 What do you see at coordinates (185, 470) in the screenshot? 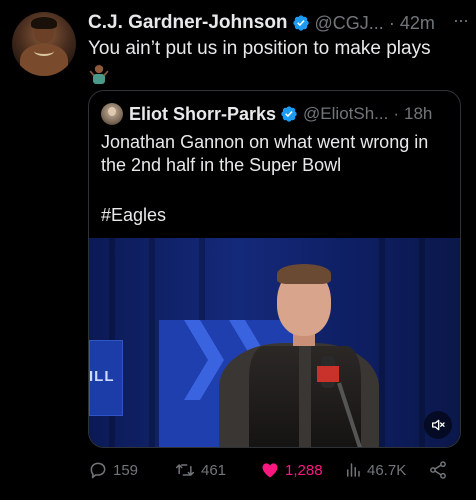
I see `retweet-icon` at bounding box center [185, 470].